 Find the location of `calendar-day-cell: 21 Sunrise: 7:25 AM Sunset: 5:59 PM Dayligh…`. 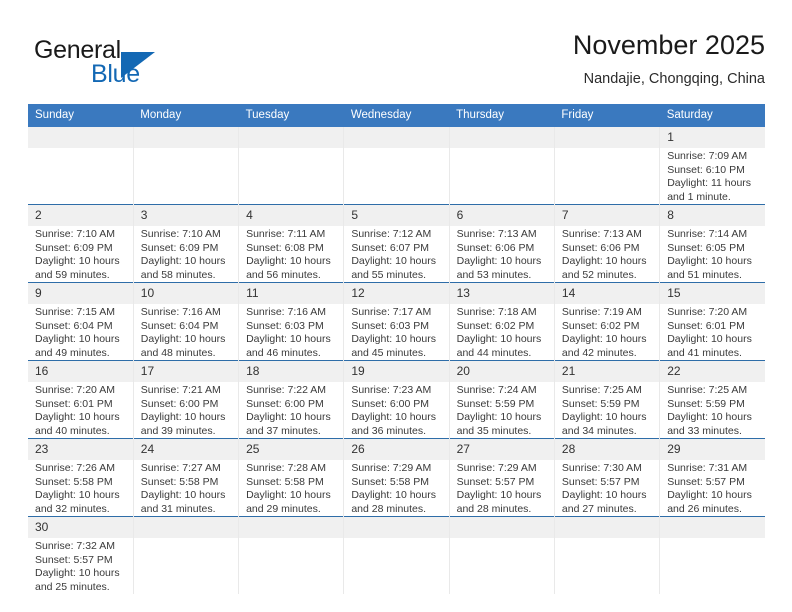

calendar-day-cell: 21 Sunrise: 7:25 AM Sunset: 5:59 PM Dayligh… is located at coordinates (607, 399).